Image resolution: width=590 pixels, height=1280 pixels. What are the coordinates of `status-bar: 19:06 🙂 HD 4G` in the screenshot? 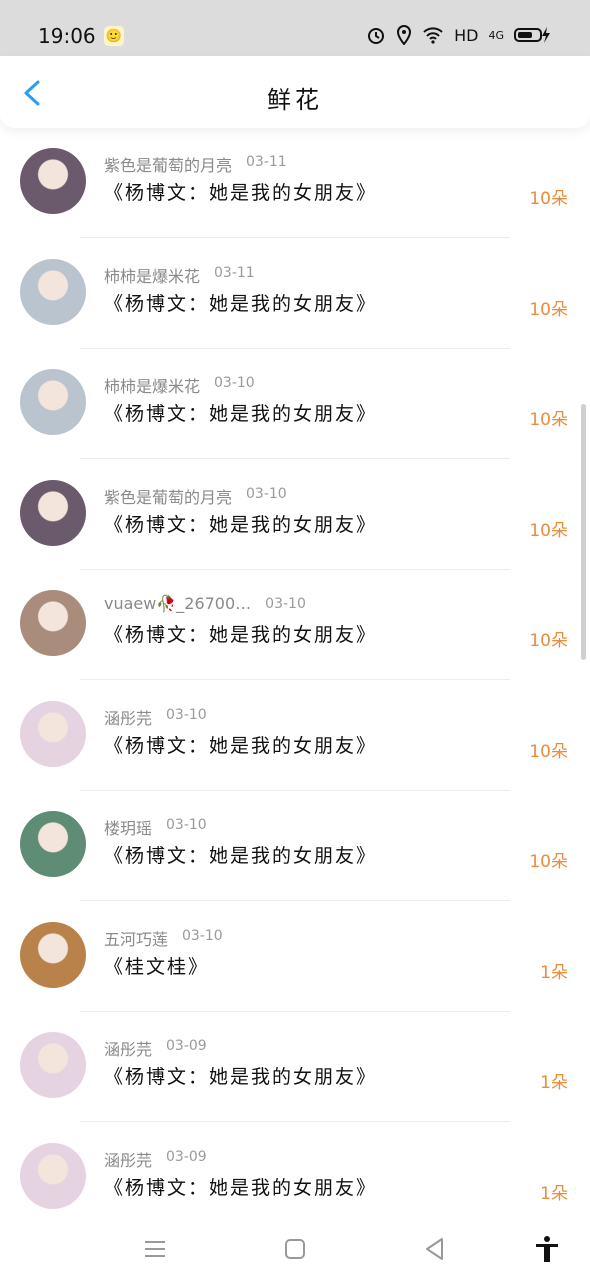 It's located at (295, 28).